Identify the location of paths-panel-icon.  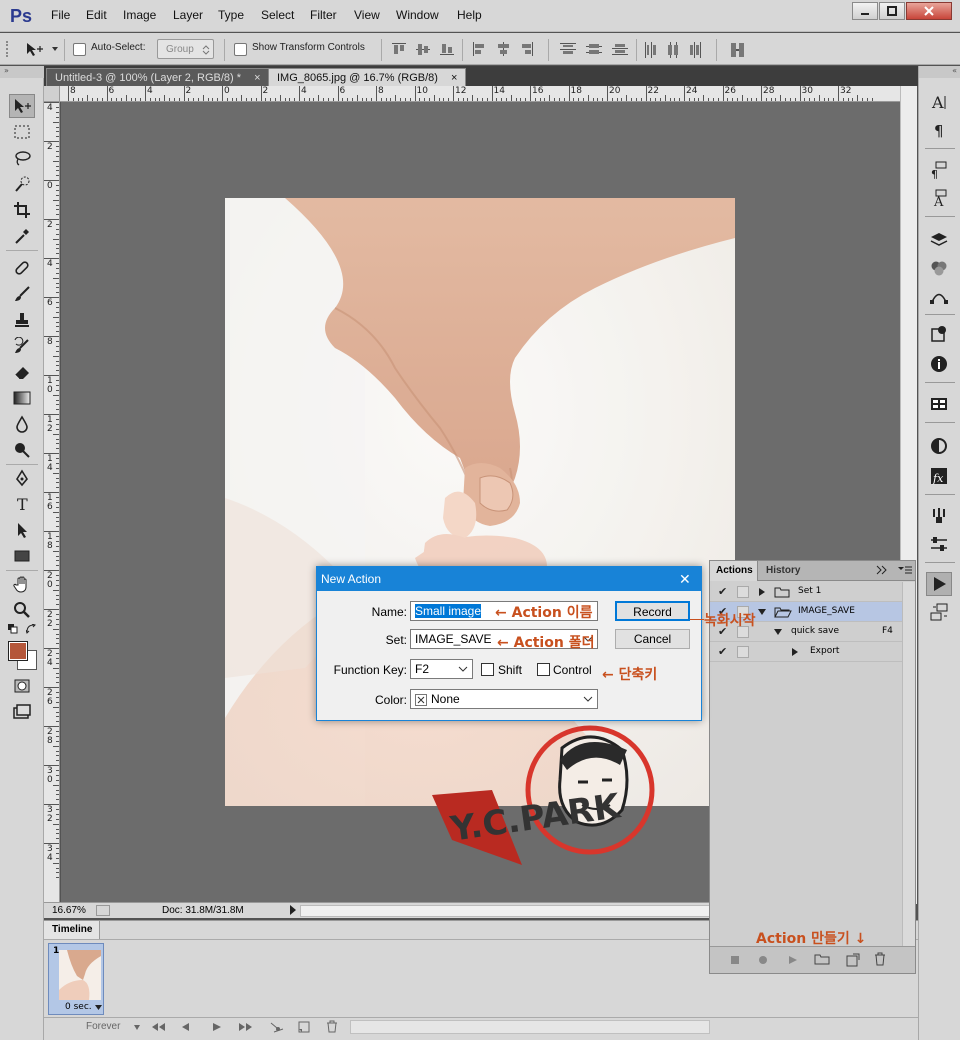
(939, 296).